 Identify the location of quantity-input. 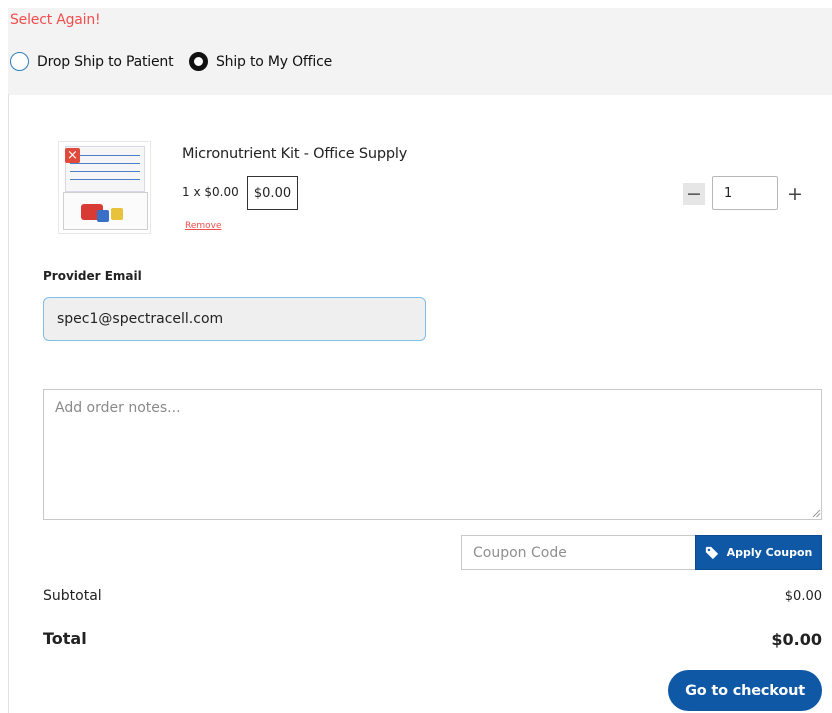
(745, 193).